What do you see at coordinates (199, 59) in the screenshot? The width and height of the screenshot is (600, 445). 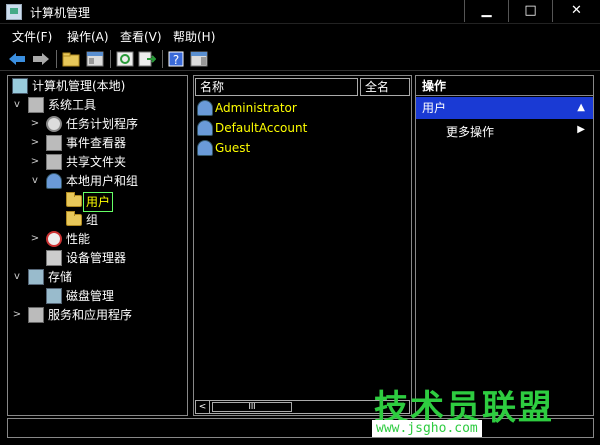 I see `show-hide-pane-icon` at bounding box center [199, 59].